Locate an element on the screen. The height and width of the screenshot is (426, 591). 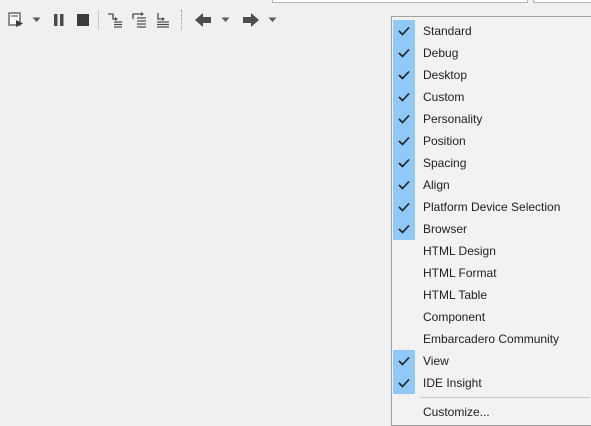
menu-item-component: Component is located at coordinates (491, 317).